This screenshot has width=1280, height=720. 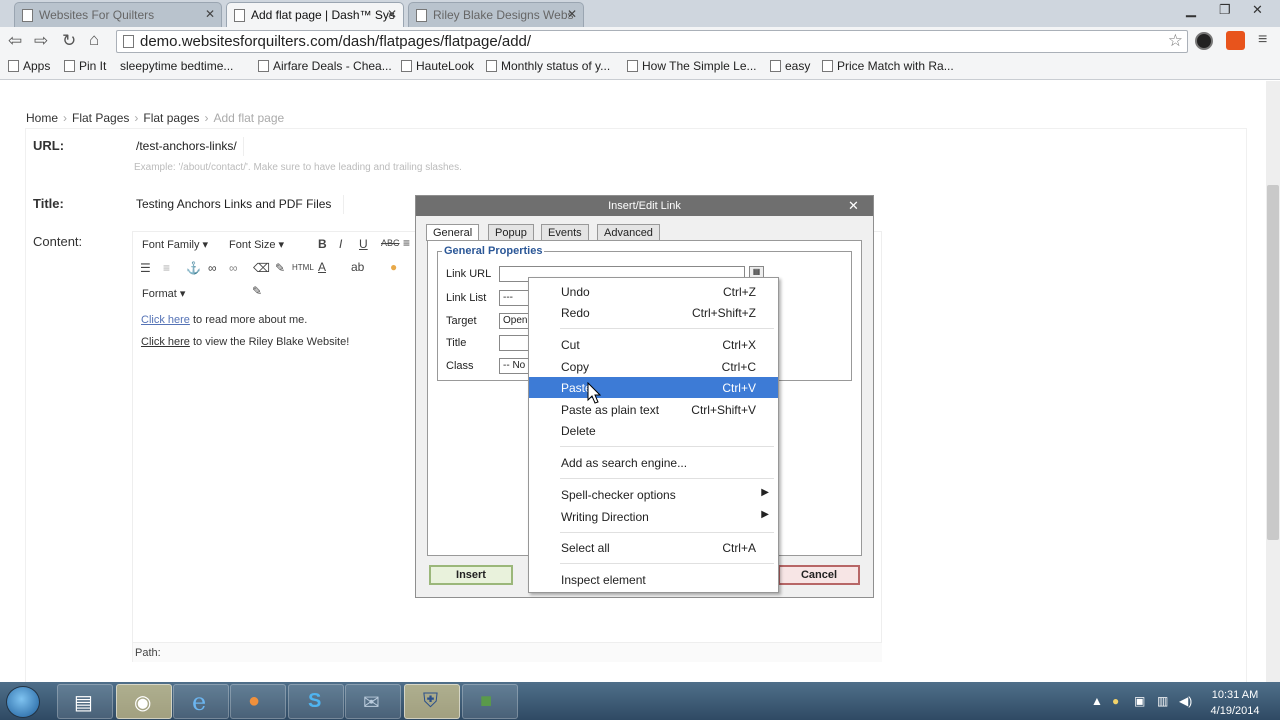 I want to click on dialog-title: Insert/Edit Link, so click(x=644, y=206).